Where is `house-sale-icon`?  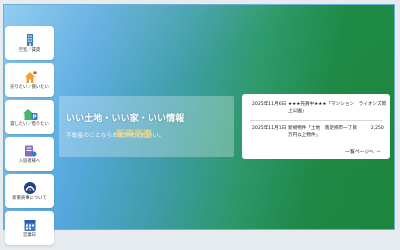 house-sale-icon is located at coordinates (30, 77).